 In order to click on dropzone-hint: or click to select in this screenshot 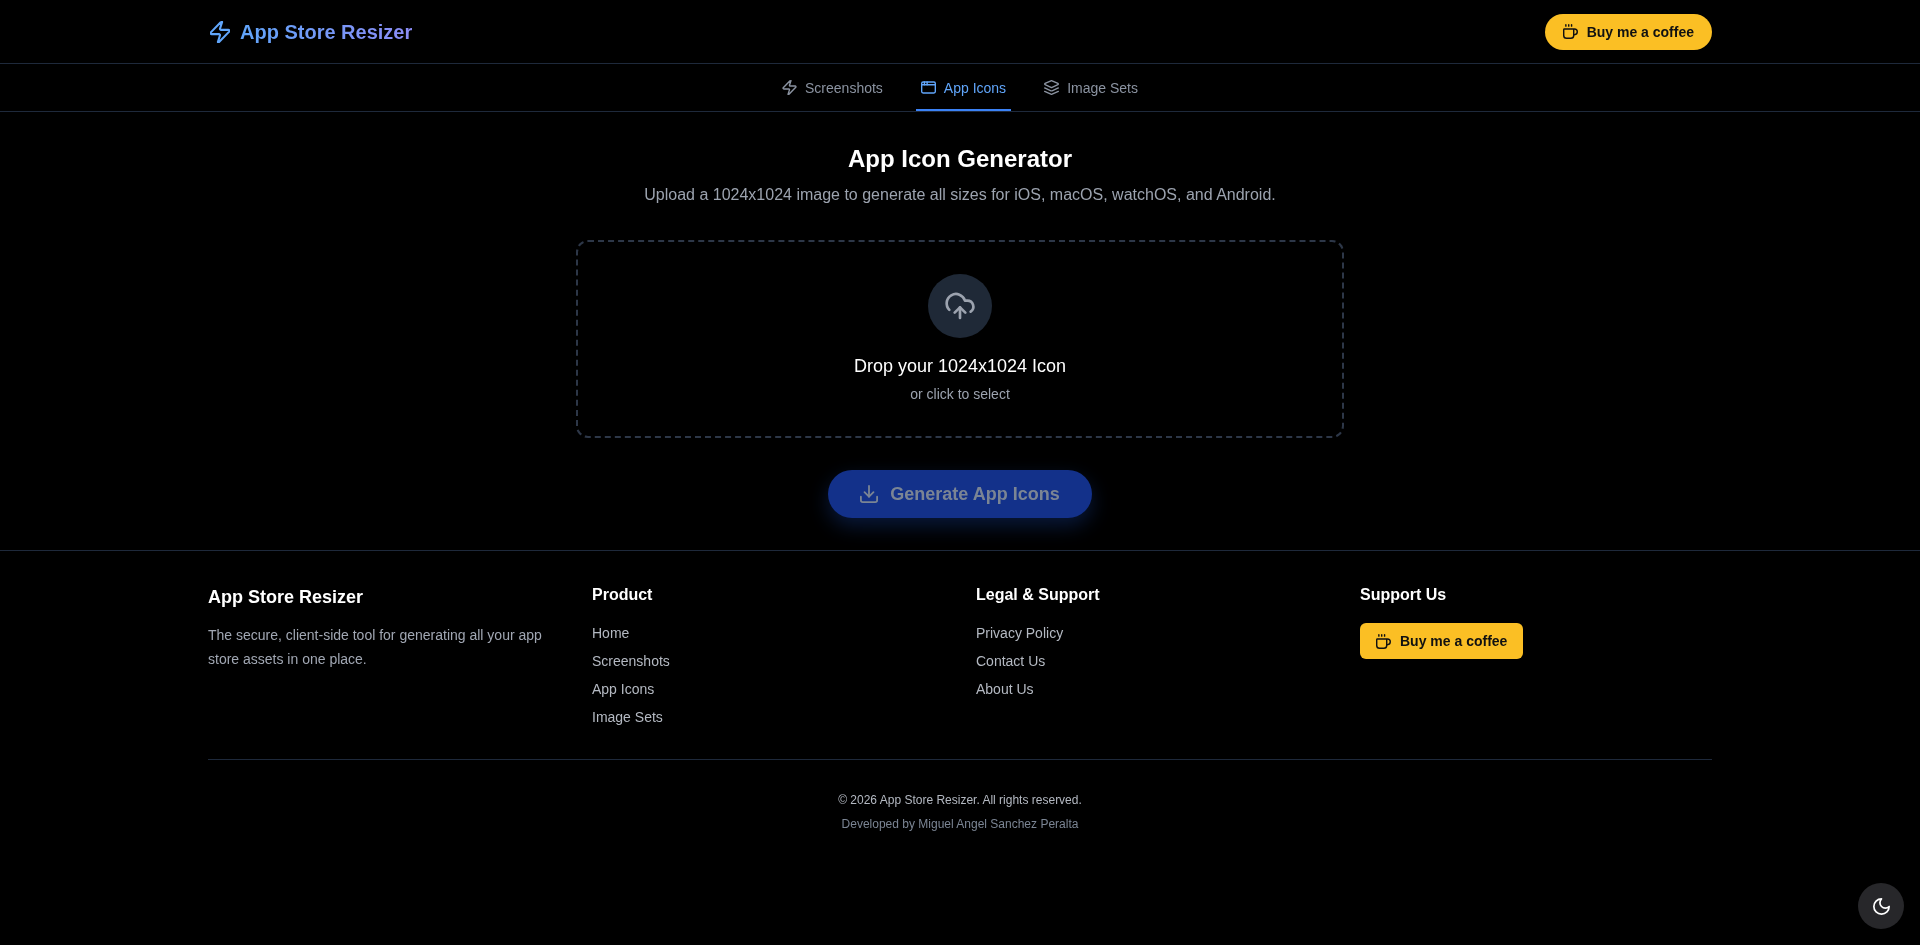, I will do `click(960, 394)`.